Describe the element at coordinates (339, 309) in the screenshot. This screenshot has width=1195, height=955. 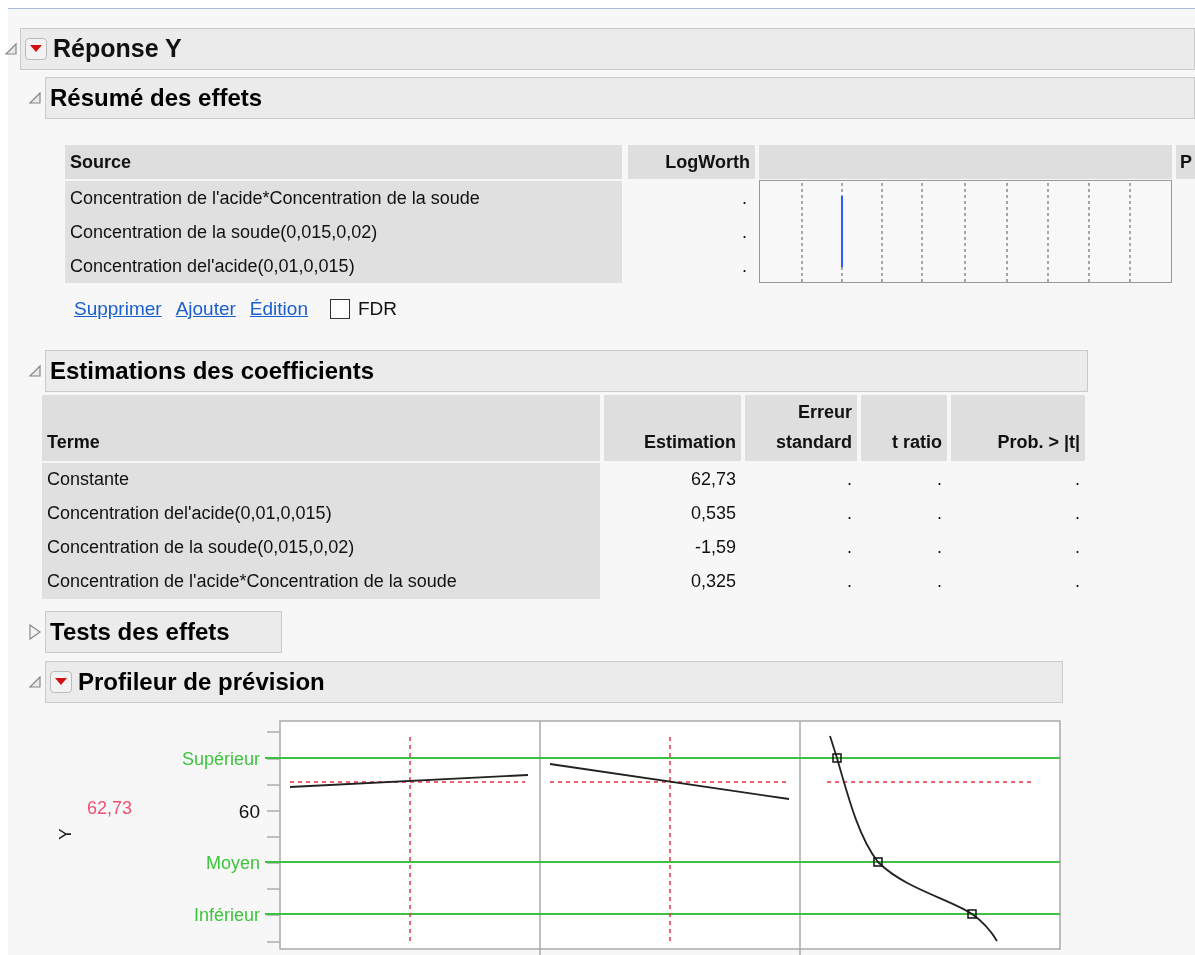
I see `fdr-checkbox` at that location.